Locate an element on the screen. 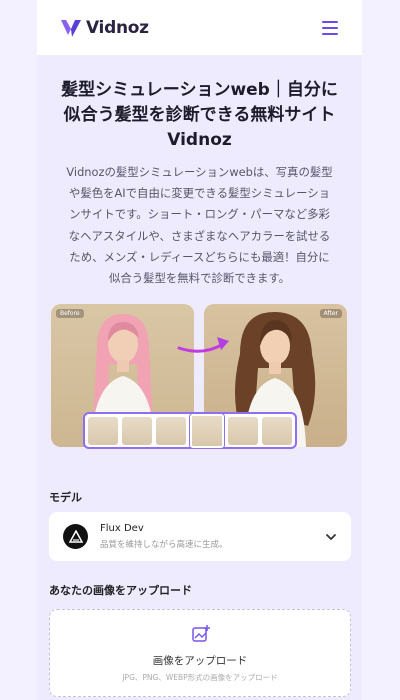 This screenshot has width=400, height=700. upload-button-label: 画像をアップロード is located at coordinates (200, 661).